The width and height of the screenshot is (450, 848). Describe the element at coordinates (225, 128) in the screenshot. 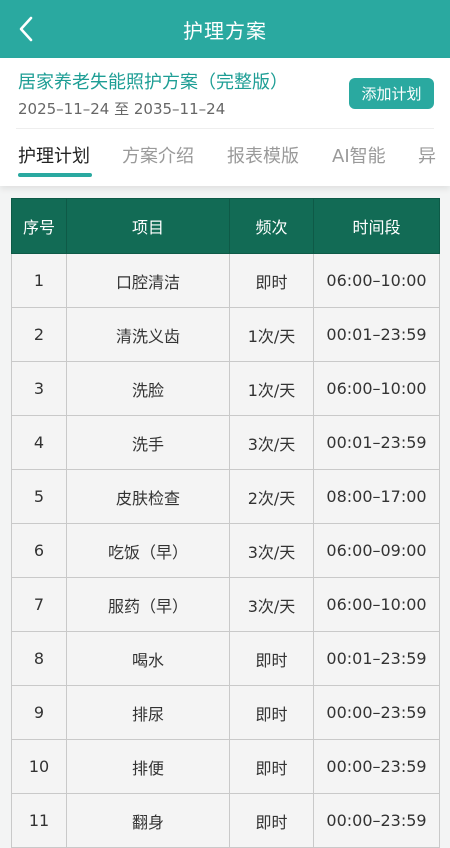

I see `divider` at that location.